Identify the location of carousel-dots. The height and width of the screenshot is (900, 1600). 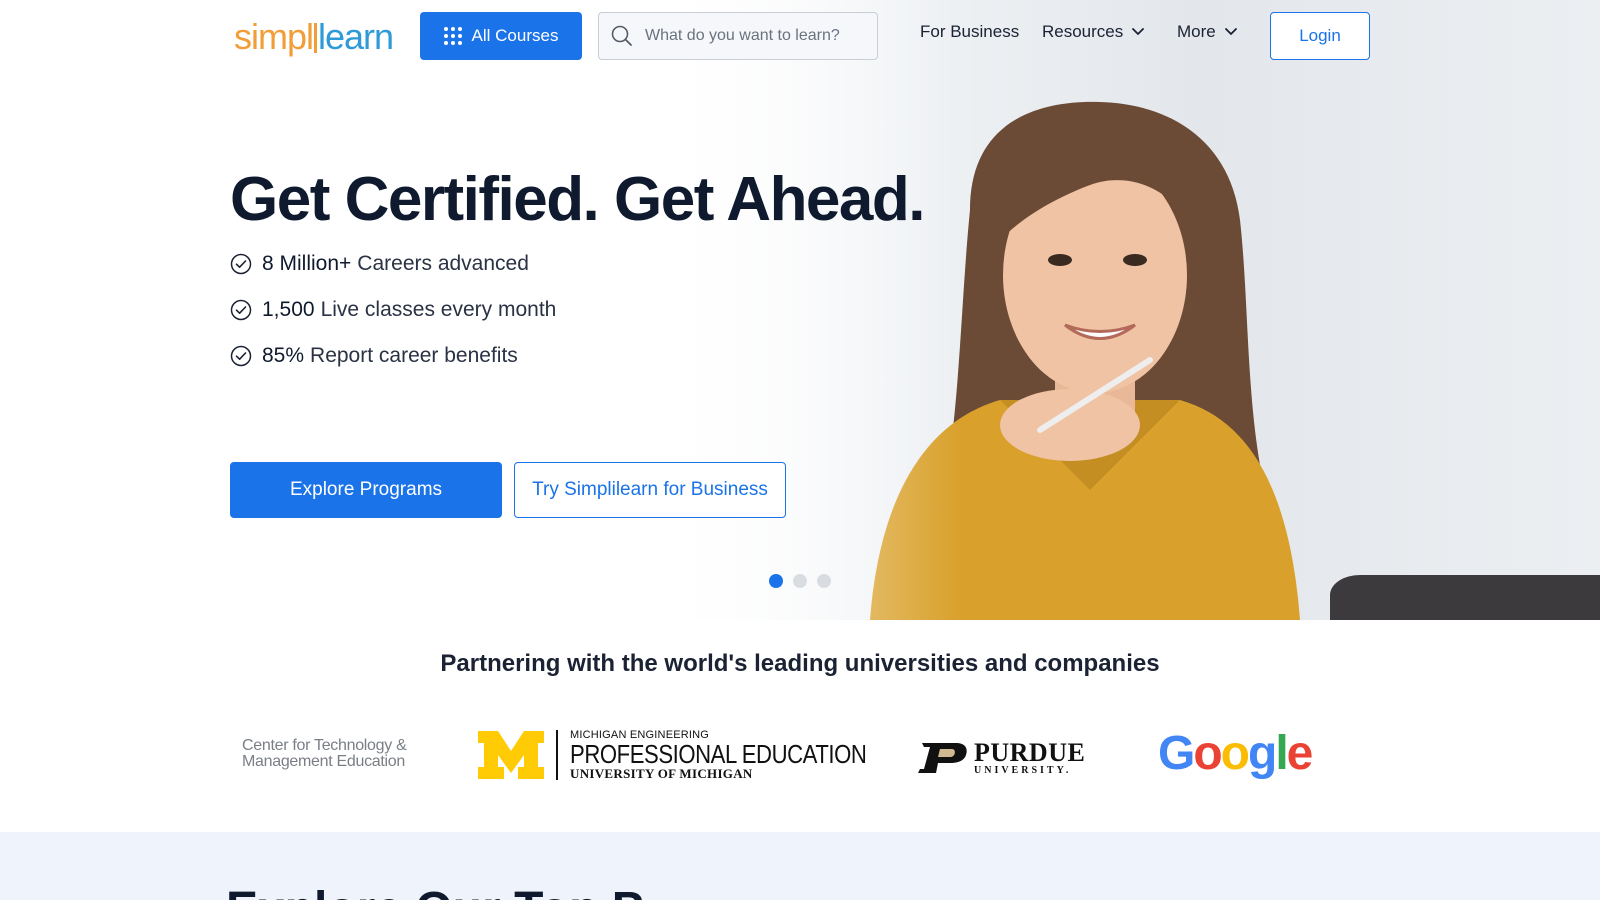
(800, 581).